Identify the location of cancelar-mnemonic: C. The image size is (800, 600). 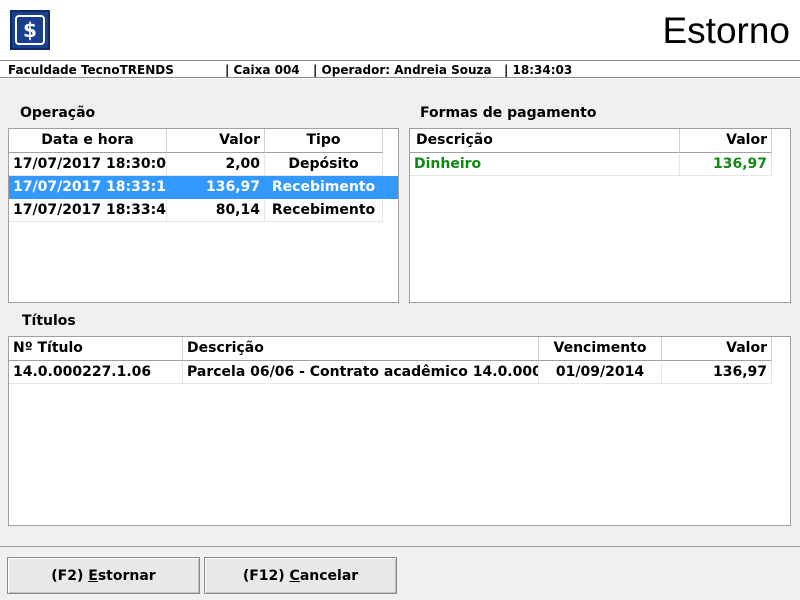
(294, 575).